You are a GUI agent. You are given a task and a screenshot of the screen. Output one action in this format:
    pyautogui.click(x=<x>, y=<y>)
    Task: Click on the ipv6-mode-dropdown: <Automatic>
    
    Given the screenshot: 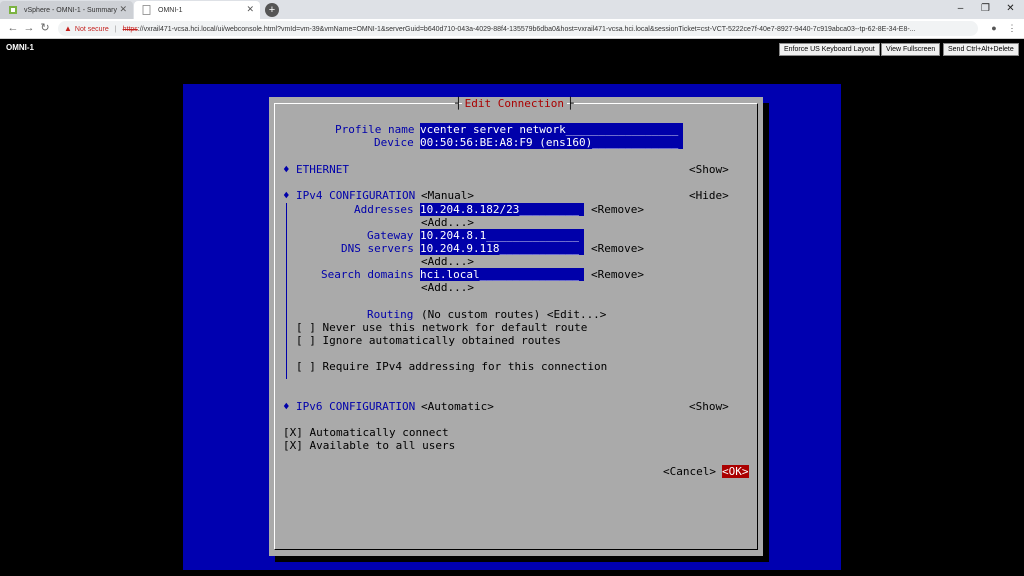 What is the action you would take?
    pyautogui.click(x=457, y=406)
    